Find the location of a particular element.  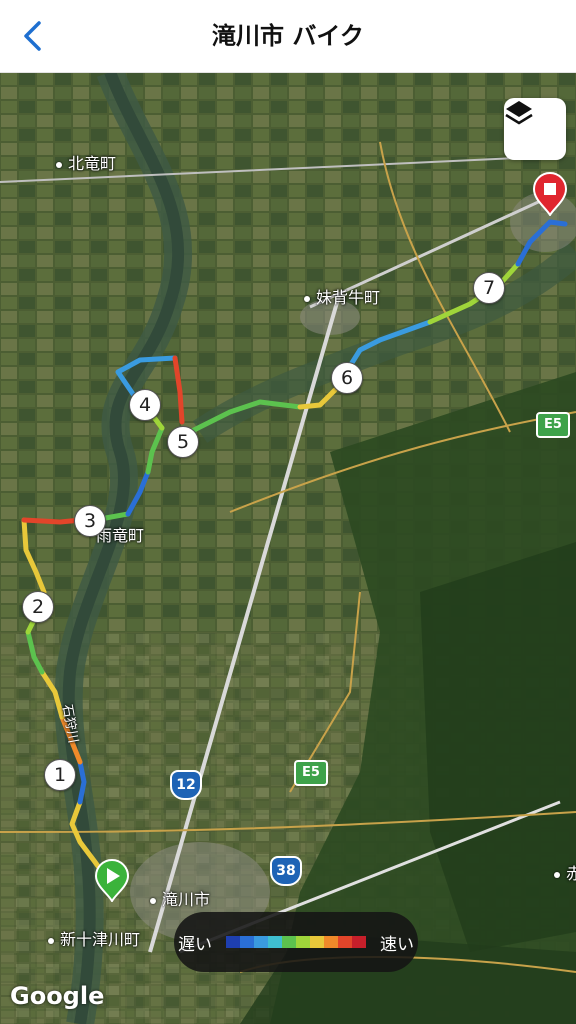

layers-icon is located at coordinates (519, 113).